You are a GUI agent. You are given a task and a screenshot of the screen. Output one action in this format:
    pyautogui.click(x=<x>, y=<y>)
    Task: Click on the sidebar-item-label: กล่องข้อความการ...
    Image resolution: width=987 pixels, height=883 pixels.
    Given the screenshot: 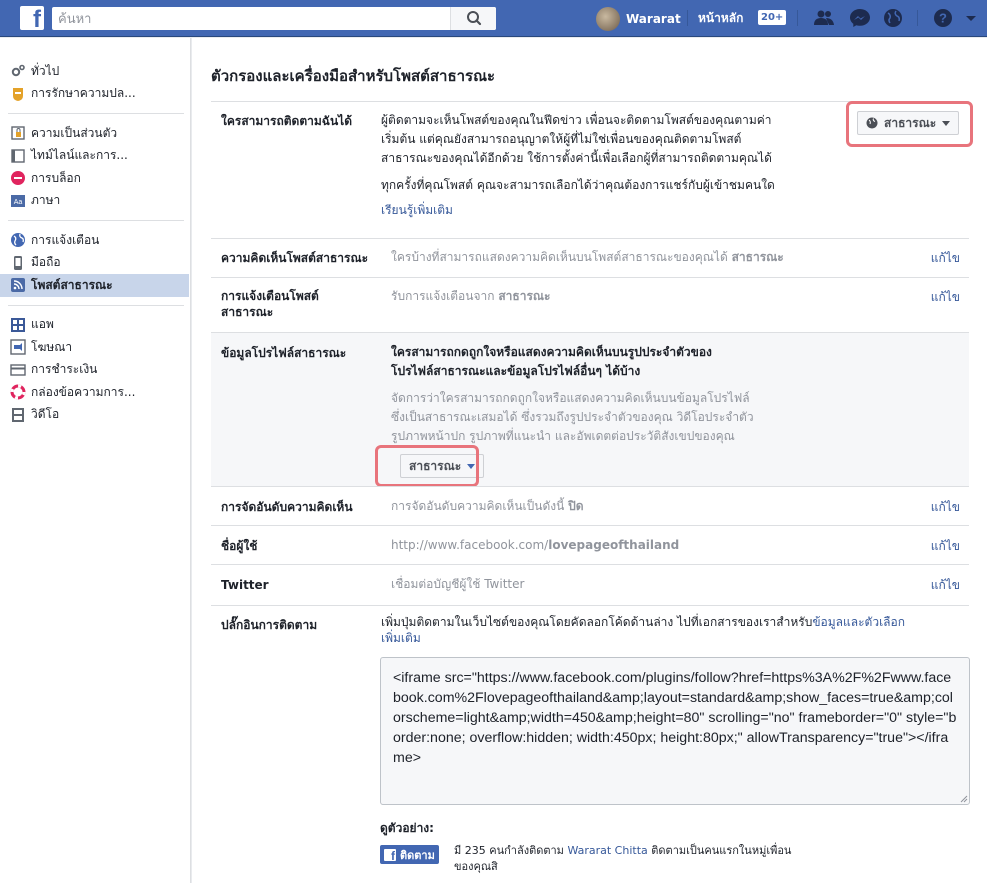 What is the action you would take?
    pyautogui.click(x=83, y=391)
    